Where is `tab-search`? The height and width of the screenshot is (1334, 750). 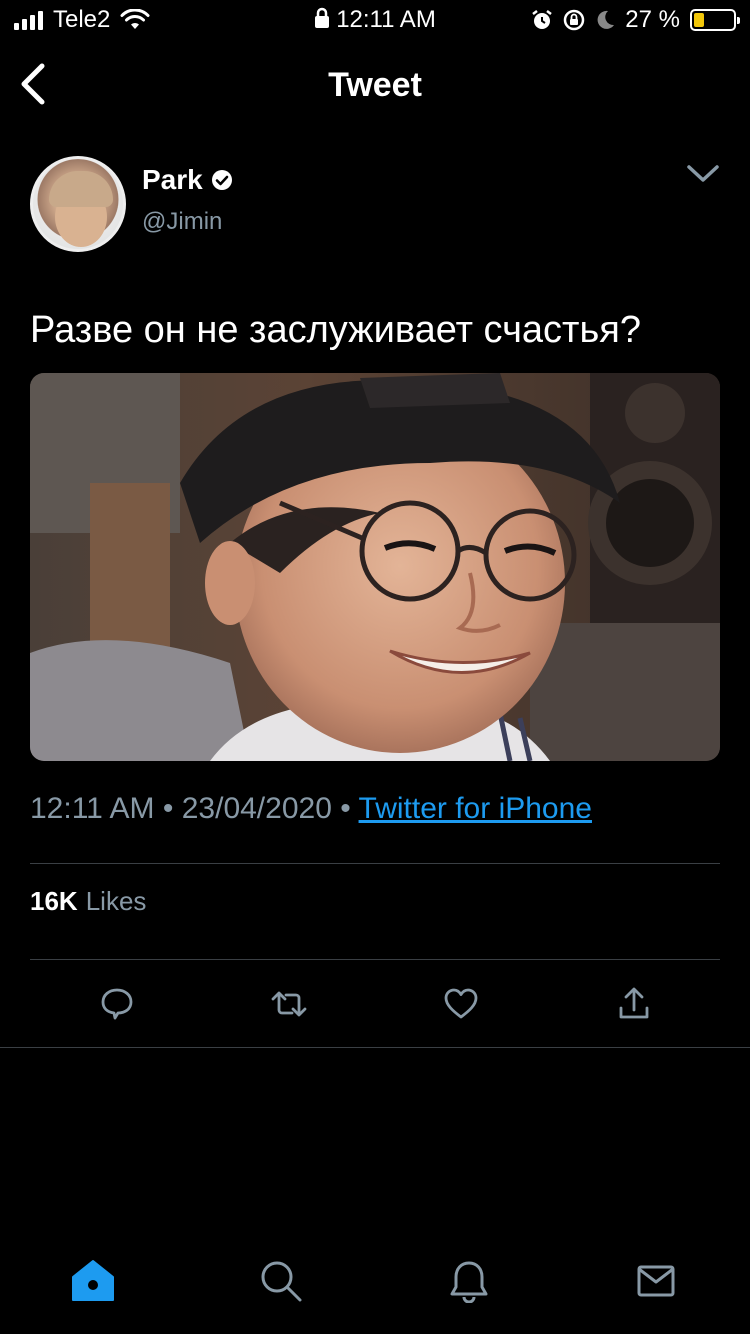
tab-search is located at coordinates (281, 1281).